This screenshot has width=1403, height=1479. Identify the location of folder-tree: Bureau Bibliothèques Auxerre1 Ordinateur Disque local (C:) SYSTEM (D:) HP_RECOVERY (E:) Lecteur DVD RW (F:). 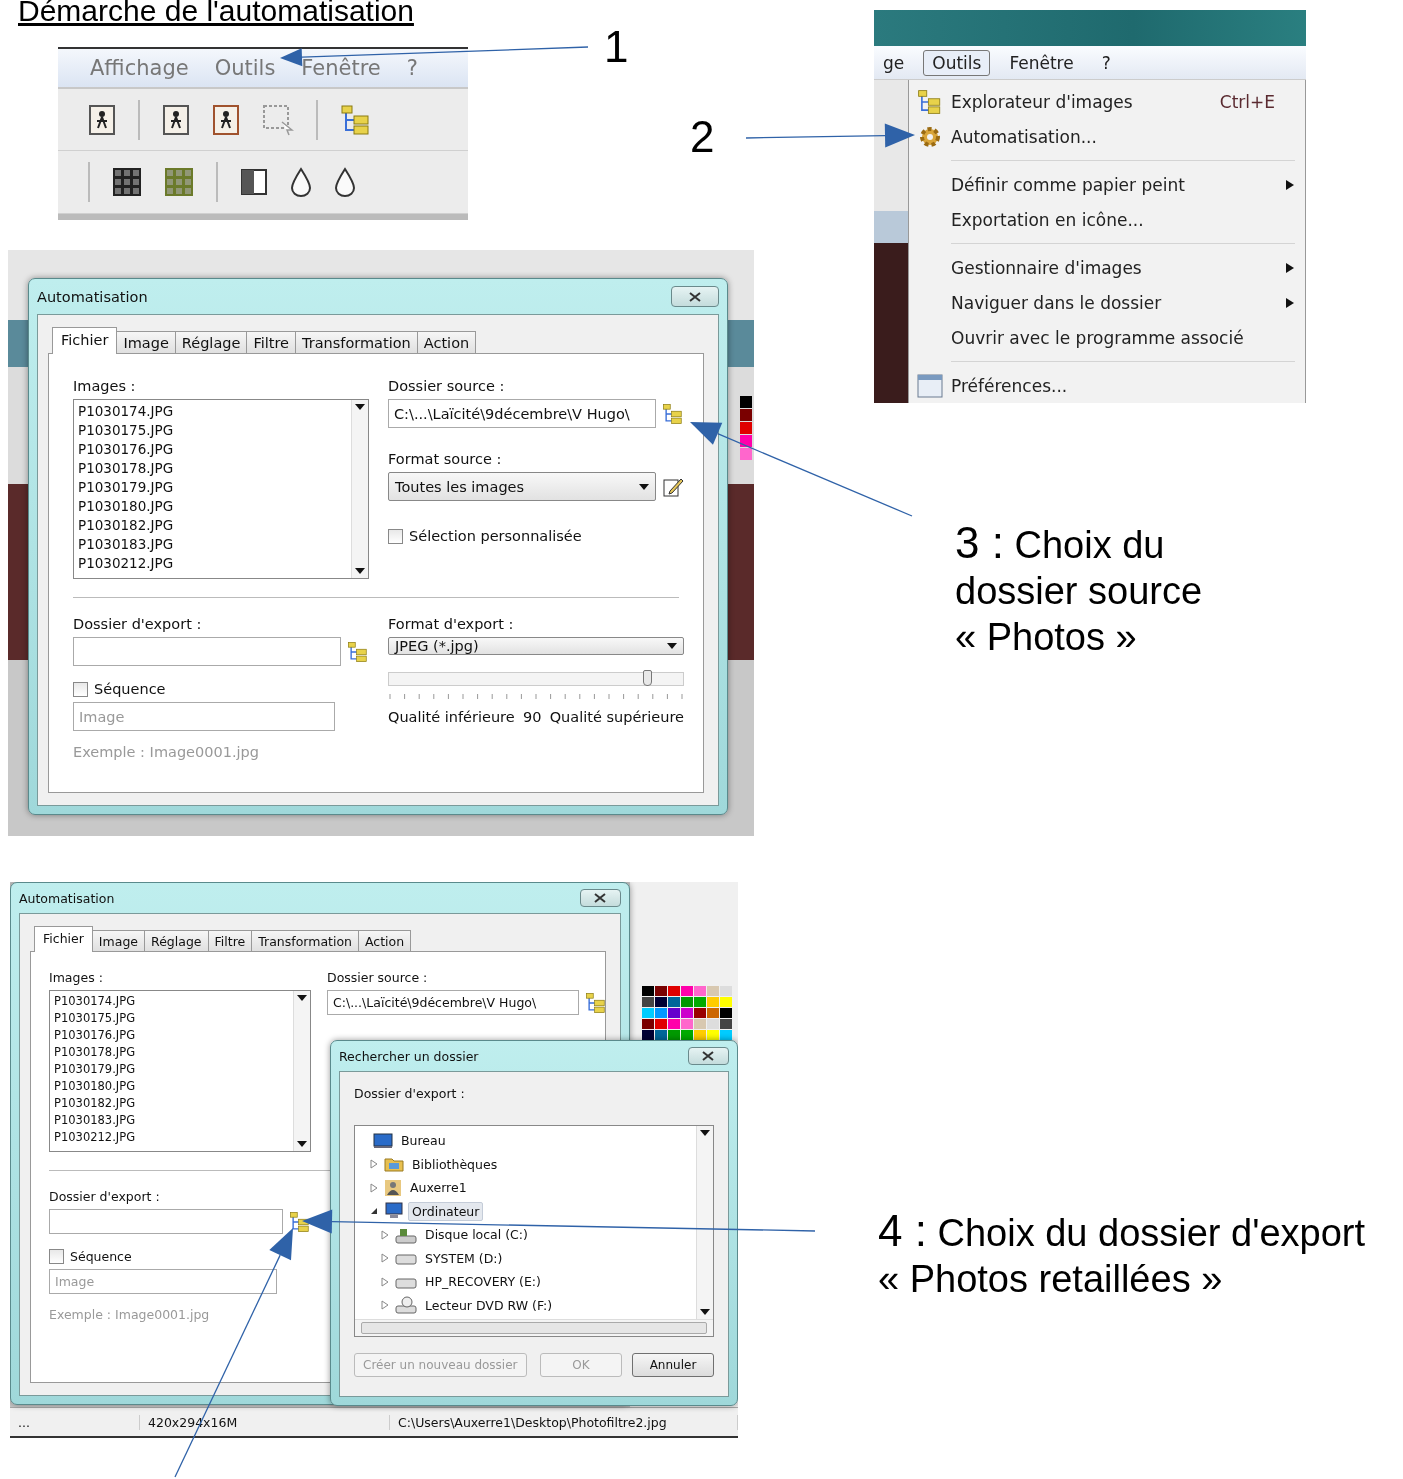
(534, 1231).